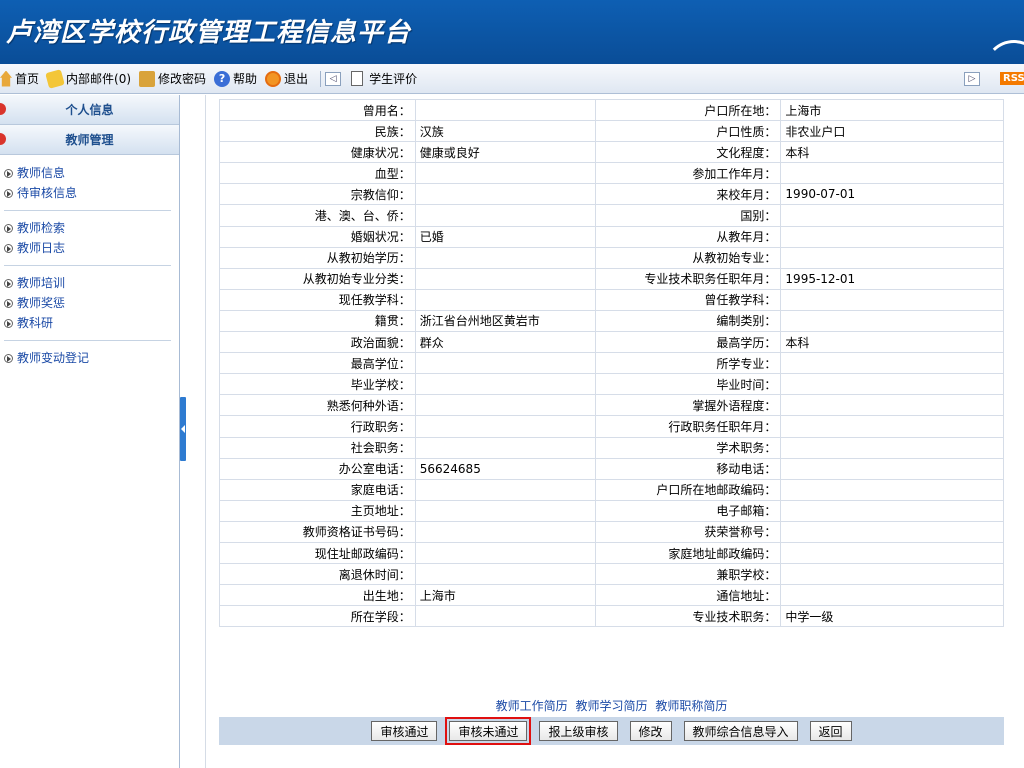  Describe the element at coordinates (740, 731) in the screenshot. I see `import-info-button: 教师综合信息导入` at that location.